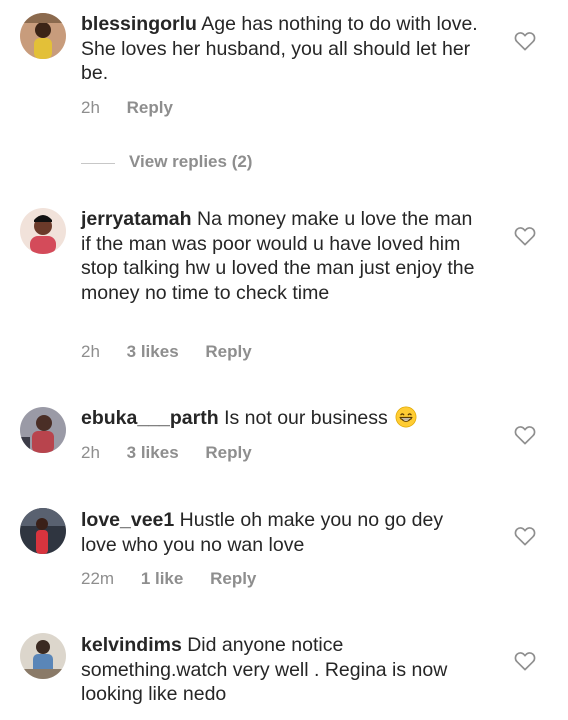 This screenshot has width=568, height=720. Describe the element at coordinates (98, 163) in the screenshot. I see `divider-line` at that location.